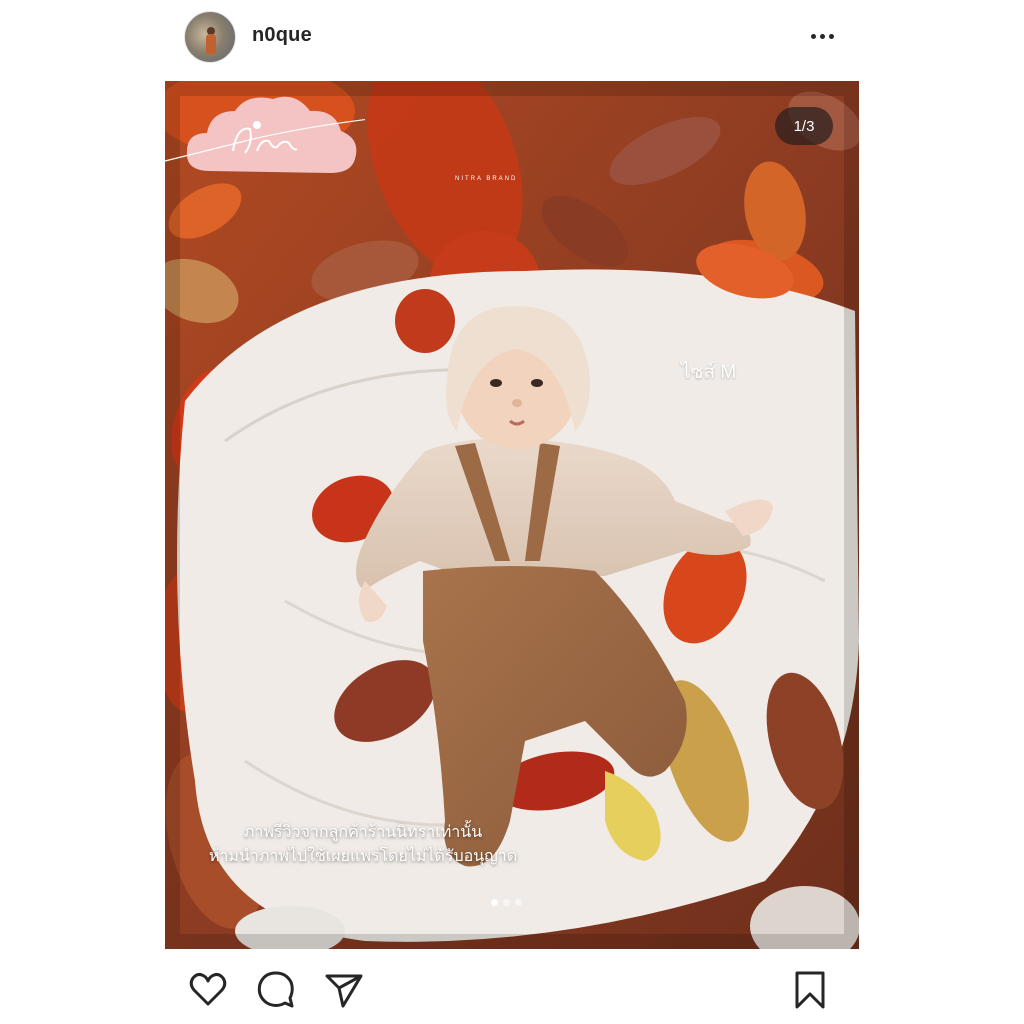 The height and width of the screenshot is (1024, 1024). I want to click on heart-icon, so click(208, 990).